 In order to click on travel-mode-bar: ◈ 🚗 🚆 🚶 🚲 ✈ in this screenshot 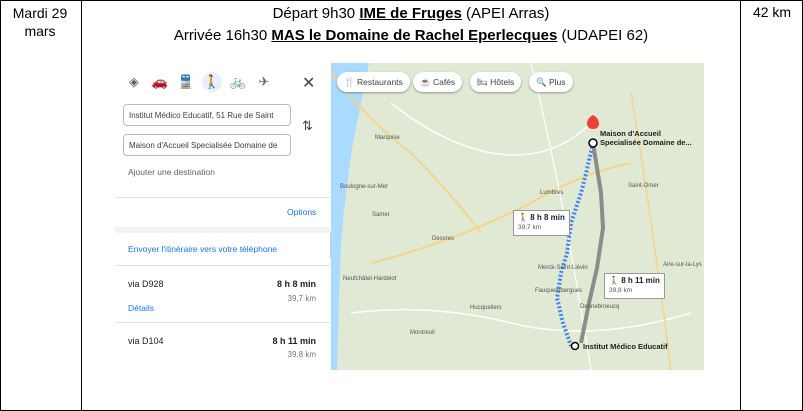, I will do `click(199, 82)`.